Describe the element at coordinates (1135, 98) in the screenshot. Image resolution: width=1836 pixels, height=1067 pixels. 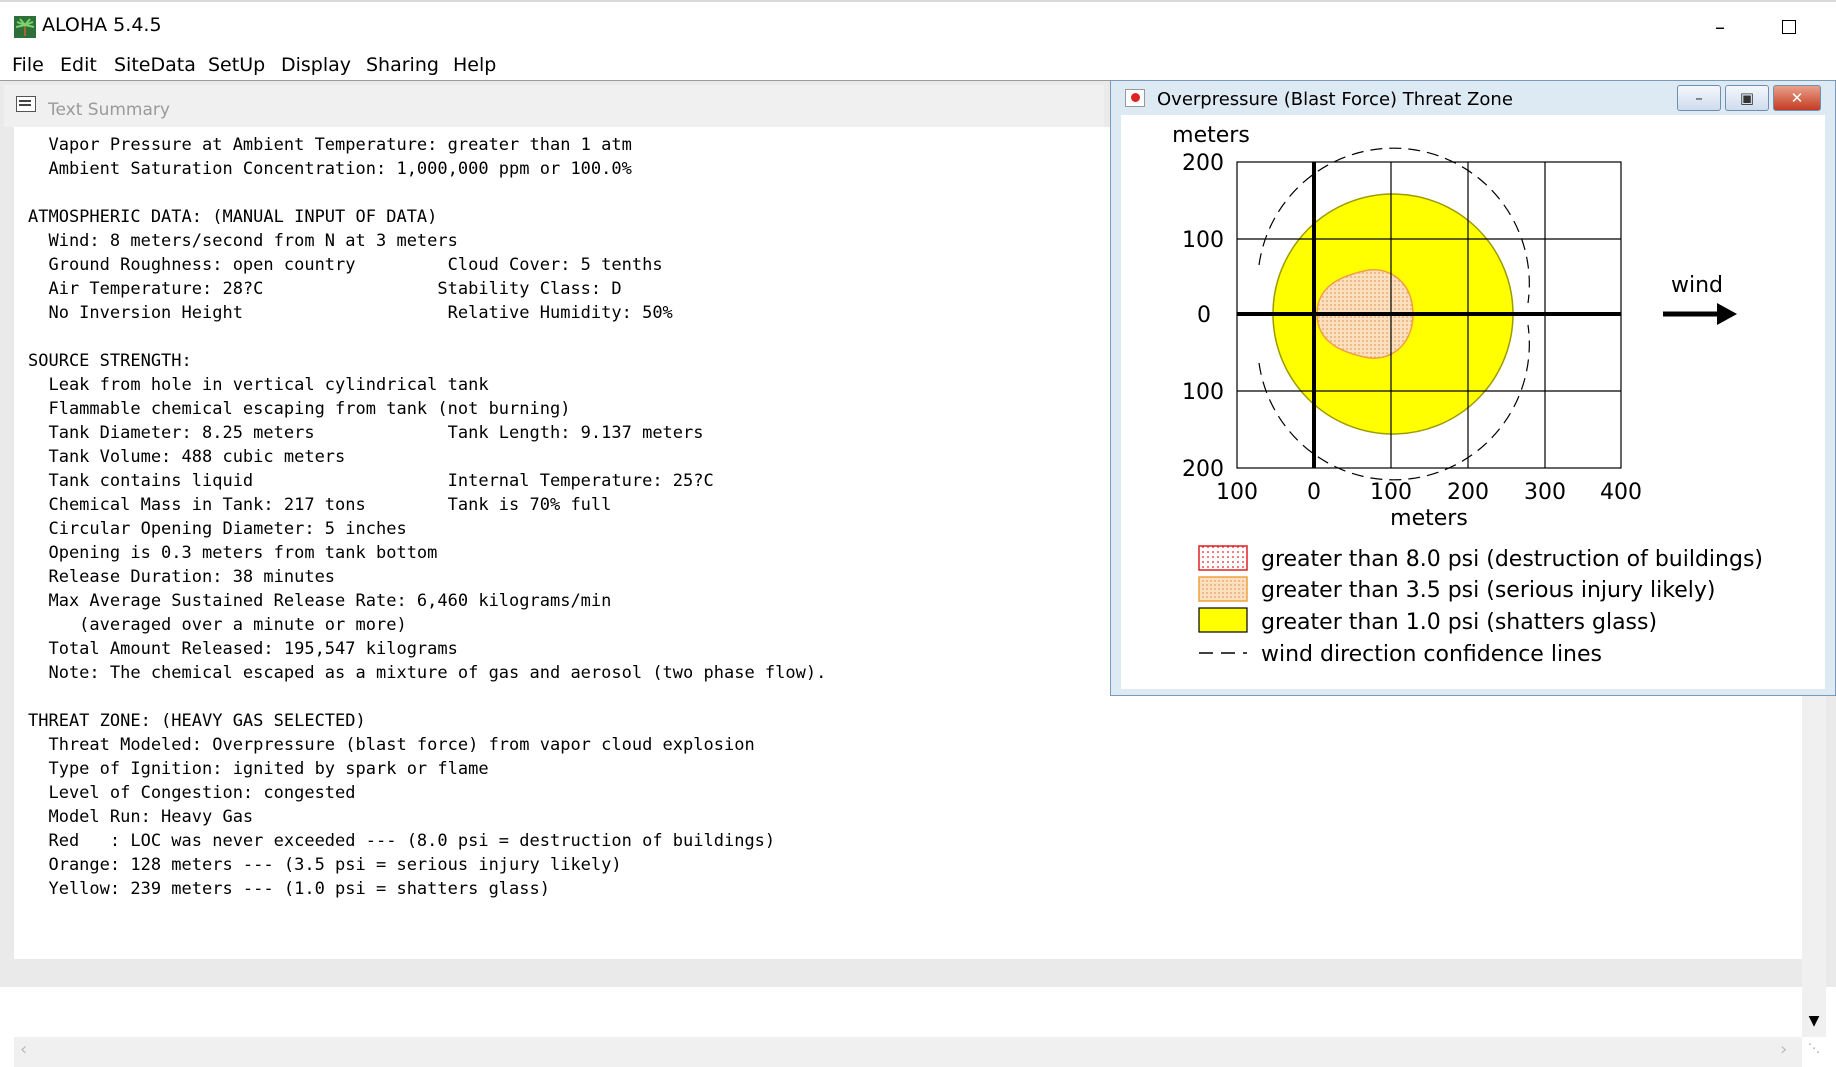
I see `threat-zone-icon` at that location.